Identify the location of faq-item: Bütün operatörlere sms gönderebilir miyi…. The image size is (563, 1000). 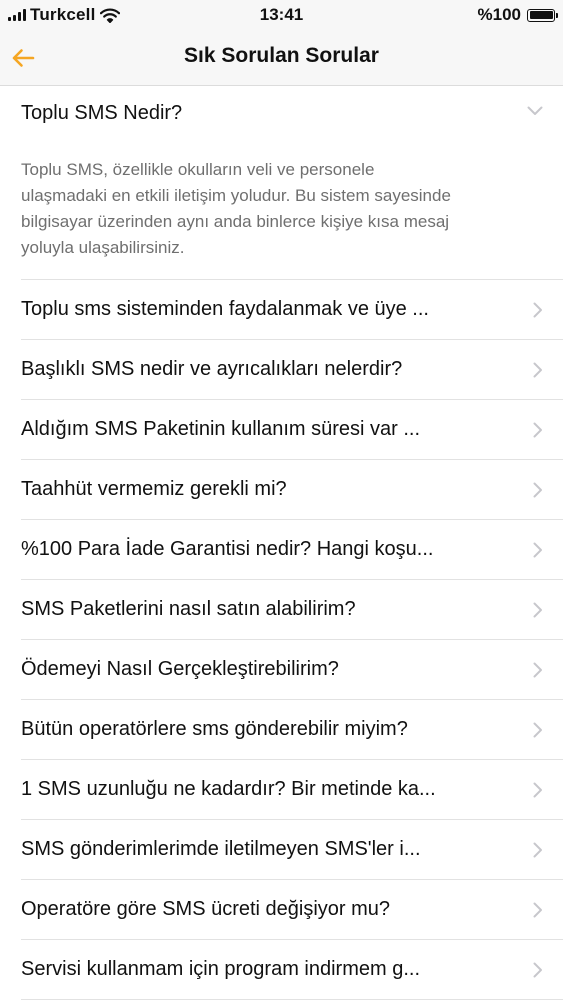
(292, 730).